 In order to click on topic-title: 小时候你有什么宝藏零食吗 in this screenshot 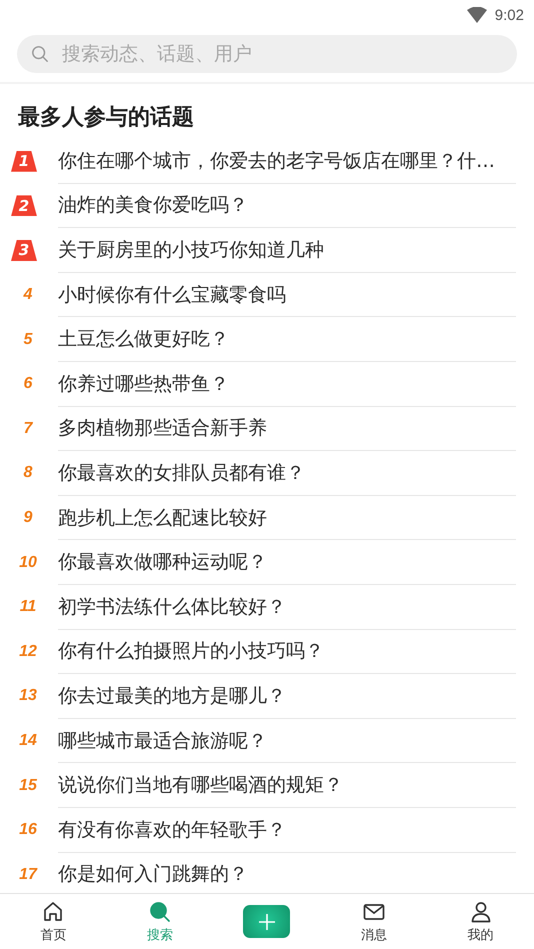, I will do `click(172, 295)`.